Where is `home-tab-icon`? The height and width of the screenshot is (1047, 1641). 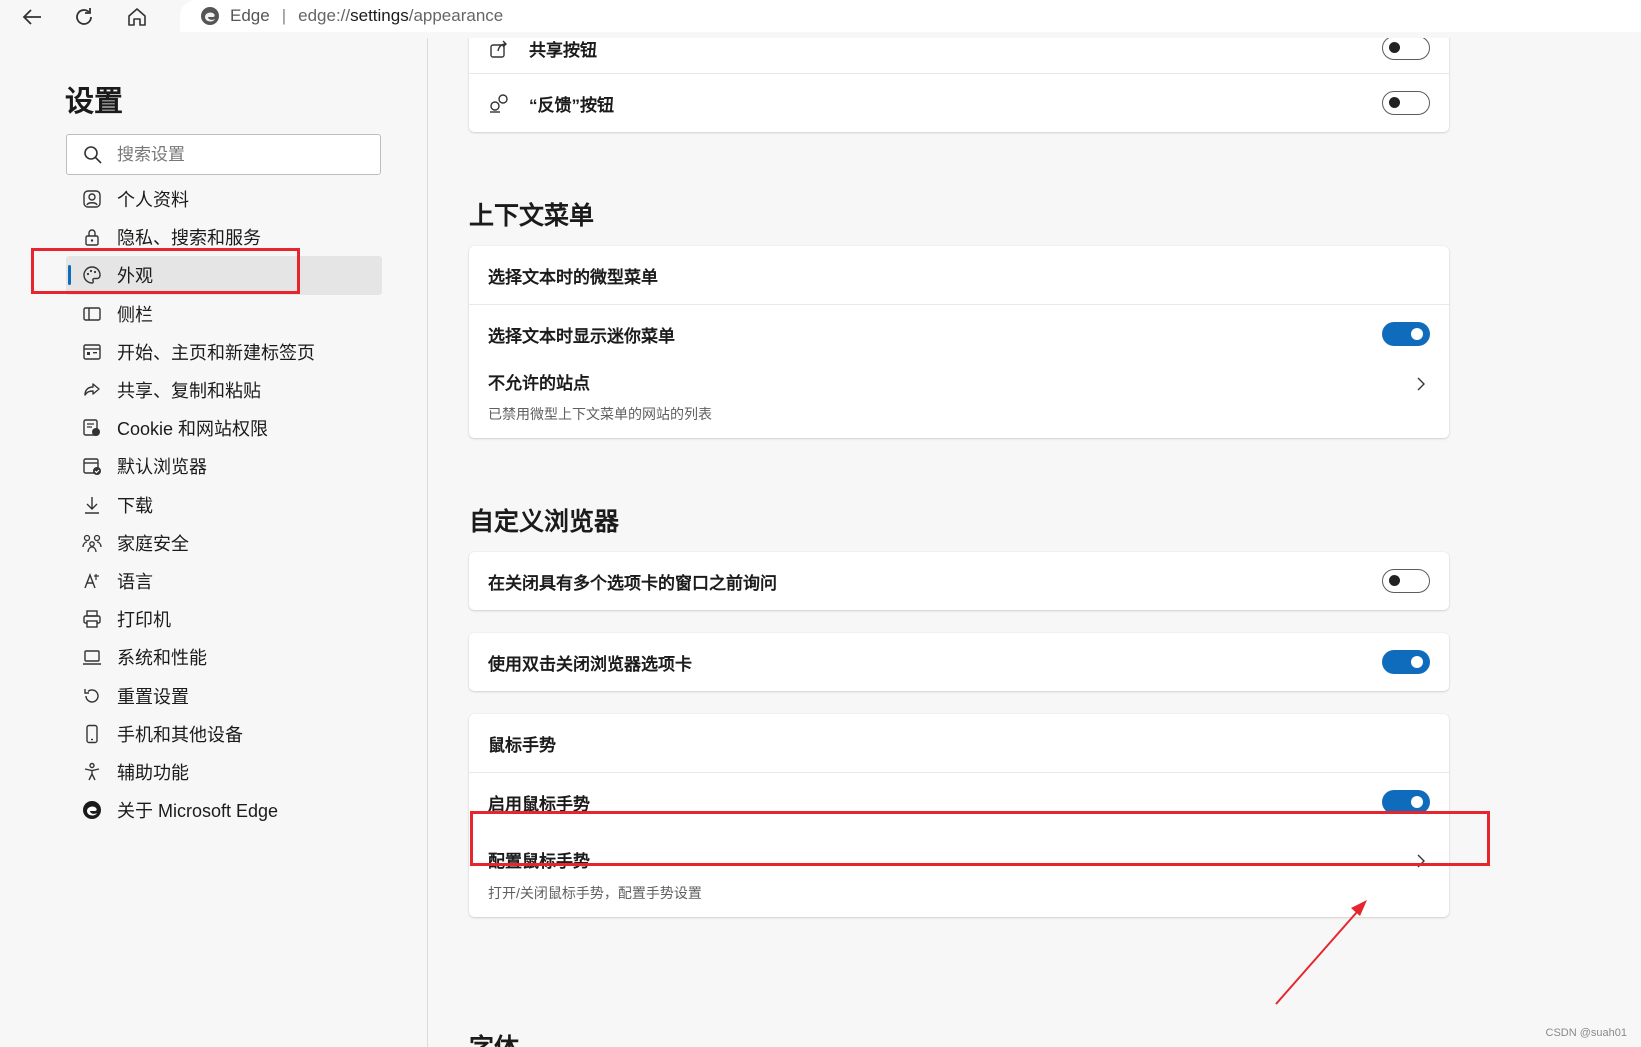
home-tab-icon is located at coordinates (92, 352).